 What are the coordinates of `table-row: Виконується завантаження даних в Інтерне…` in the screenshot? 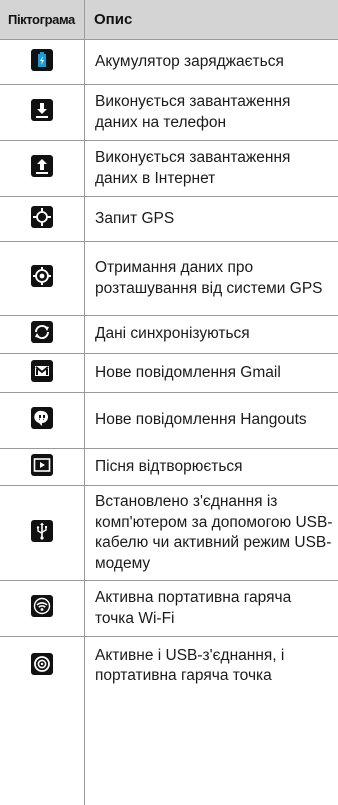 It's located at (169, 168).